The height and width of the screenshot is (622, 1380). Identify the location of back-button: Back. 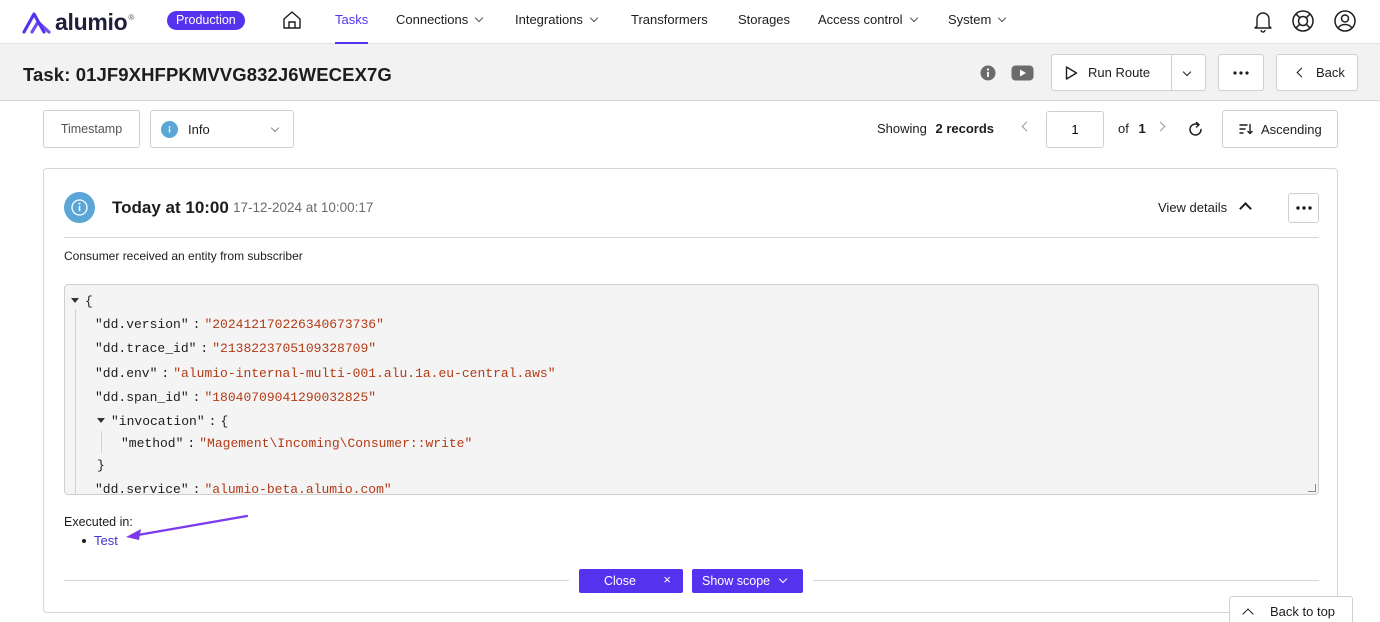
(1317, 72).